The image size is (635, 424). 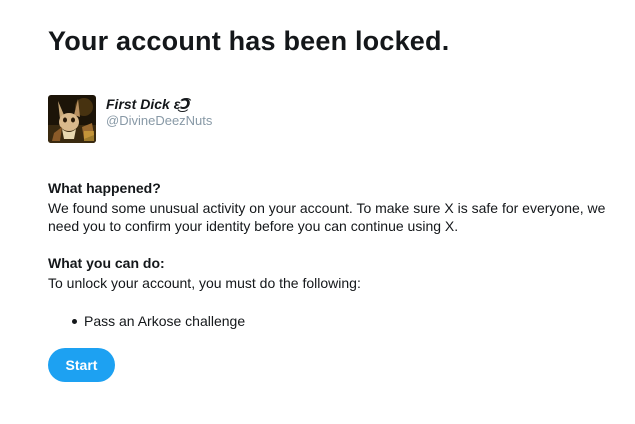 What do you see at coordinates (249, 41) in the screenshot?
I see `page-title: Your account has been locked.` at bounding box center [249, 41].